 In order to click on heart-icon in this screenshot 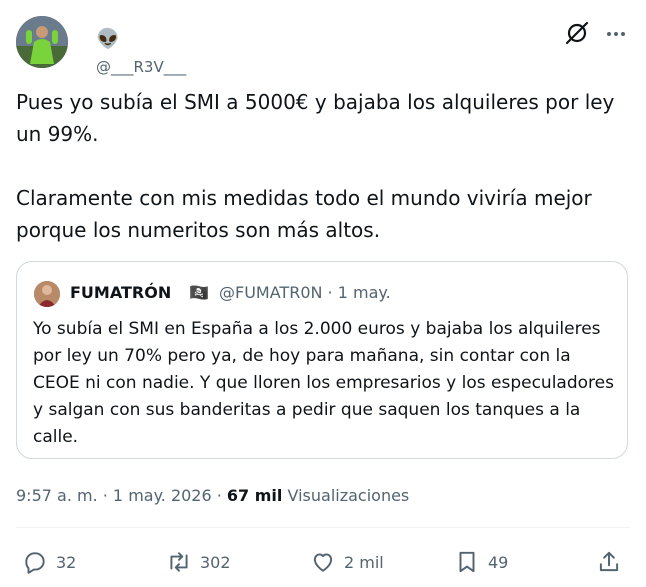, I will do `click(323, 562)`.